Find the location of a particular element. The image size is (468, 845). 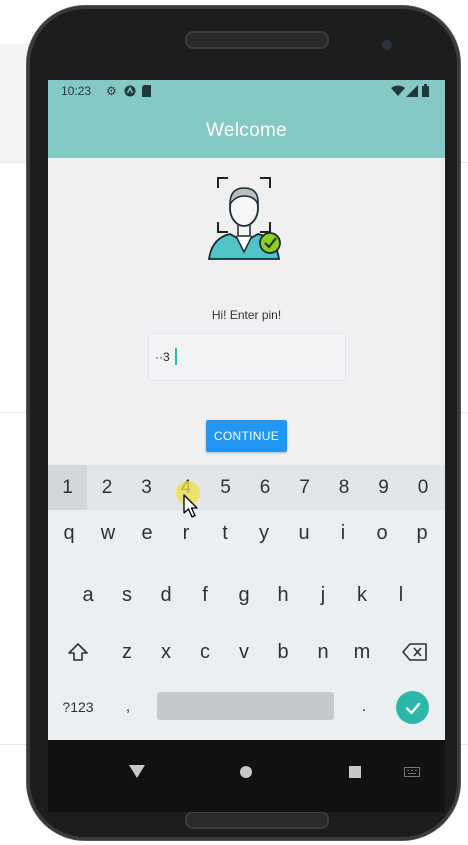

back-triangle-icon is located at coordinates (137, 771).